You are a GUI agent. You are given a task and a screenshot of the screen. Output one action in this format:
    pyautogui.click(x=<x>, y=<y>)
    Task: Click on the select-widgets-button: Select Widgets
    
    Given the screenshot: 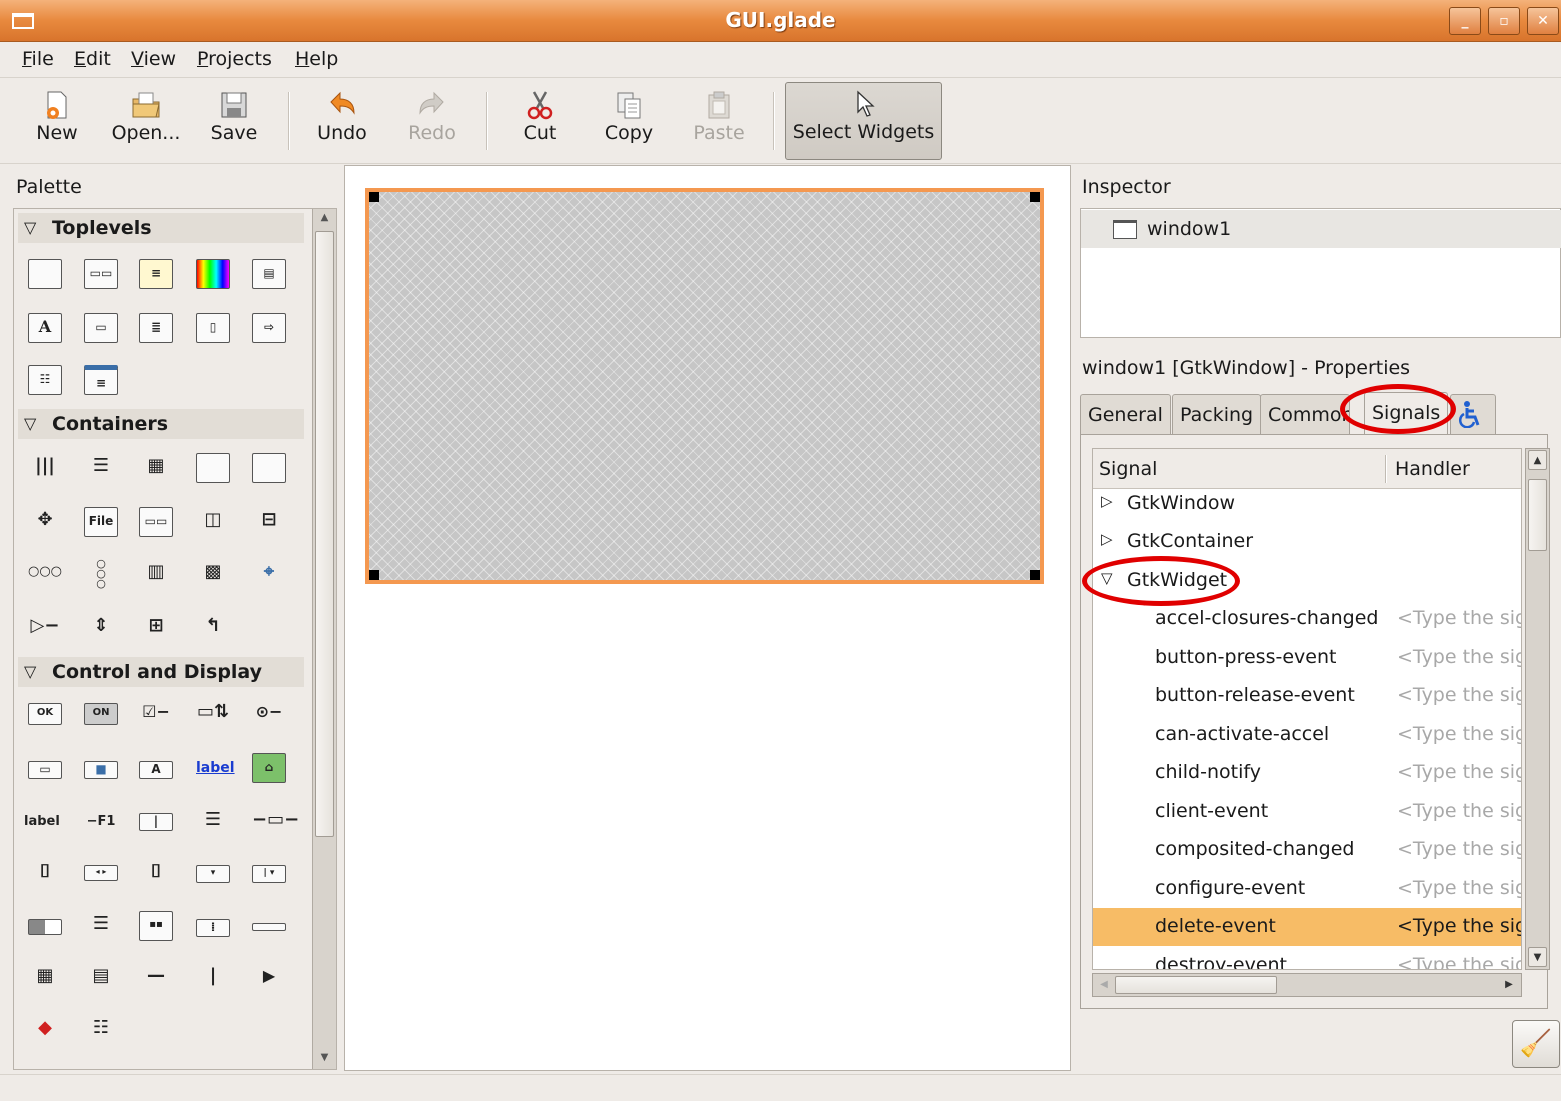 What is the action you would take?
    pyautogui.click(x=863, y=121)
    